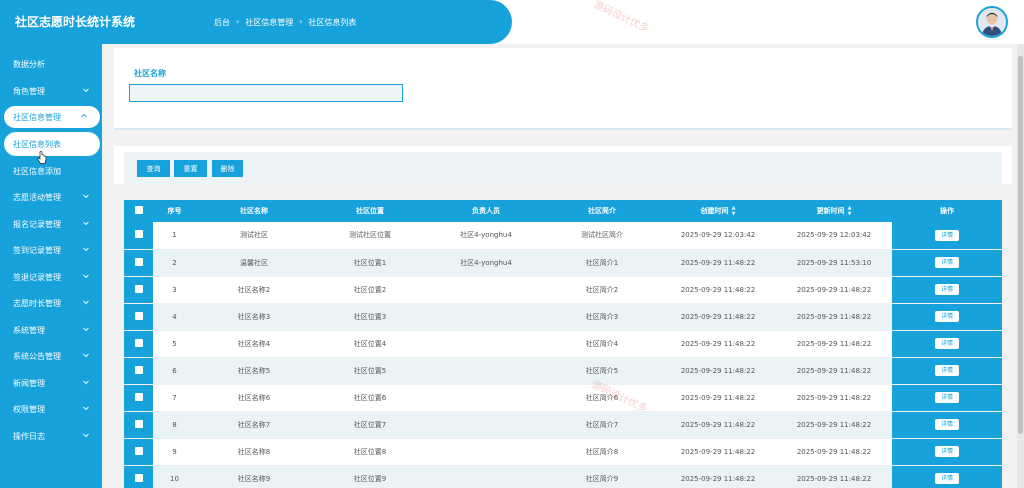 This screenshot has width=1024, height=488. What do you see at coordinates (51, 356) in the screenshot?
I see `sidebar-item-announcements: 系统公告管理` at bounding box center [51, 356].